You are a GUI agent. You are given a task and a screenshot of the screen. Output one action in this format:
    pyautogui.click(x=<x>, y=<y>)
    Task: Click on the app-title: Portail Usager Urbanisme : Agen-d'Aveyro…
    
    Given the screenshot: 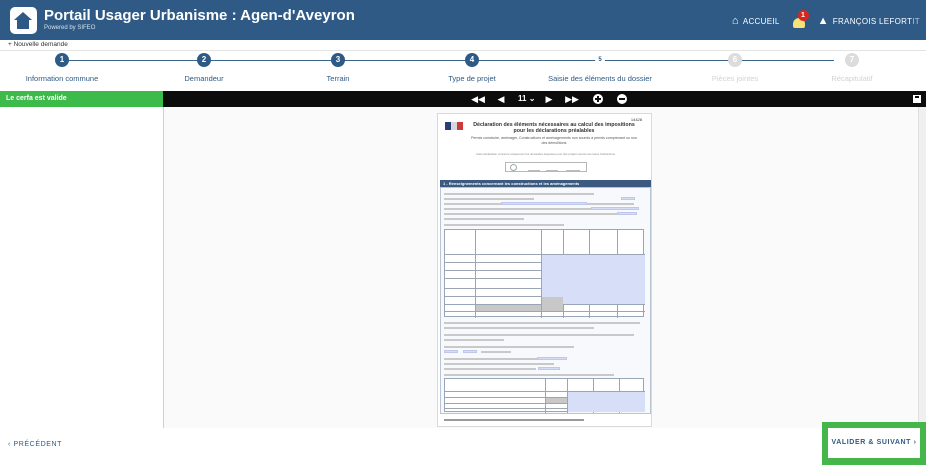 What is the action you would take?
    pyautogui.click(x=199, y=15)
    